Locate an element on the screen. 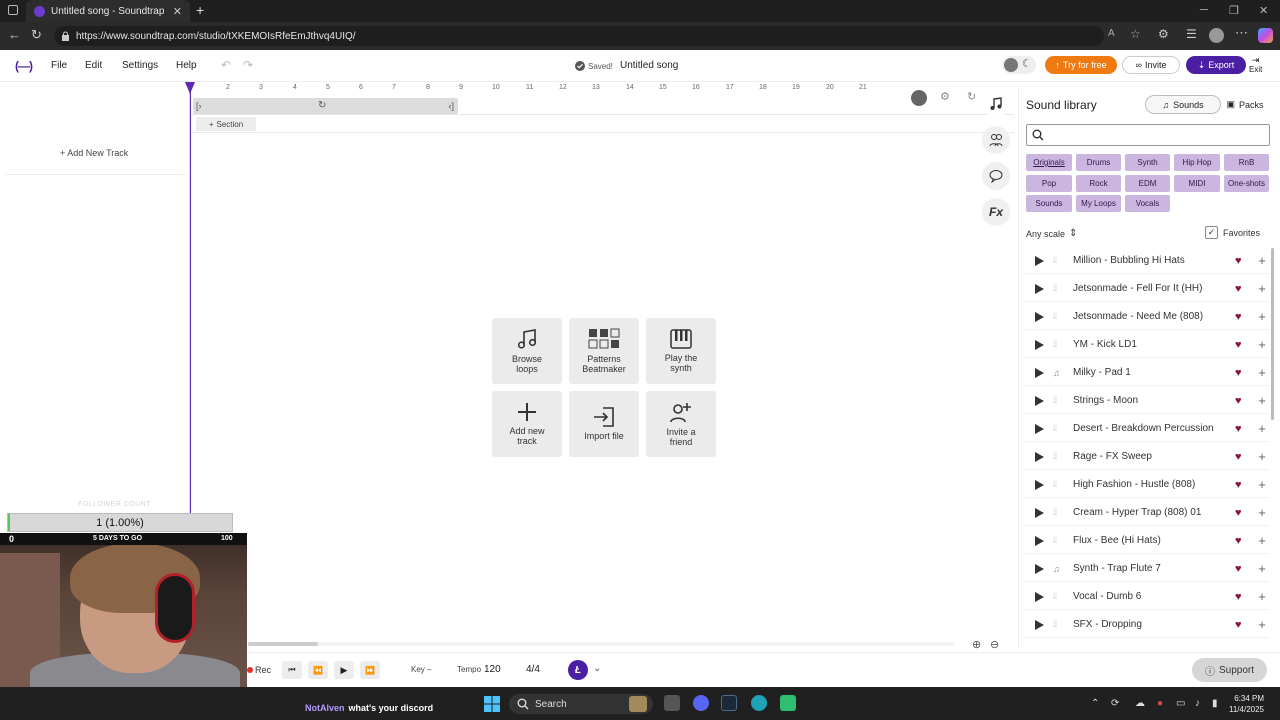 This screenshot has width=1280, height=720. favorites-checkbox: ✓ is located at coordinates (1211, 232).